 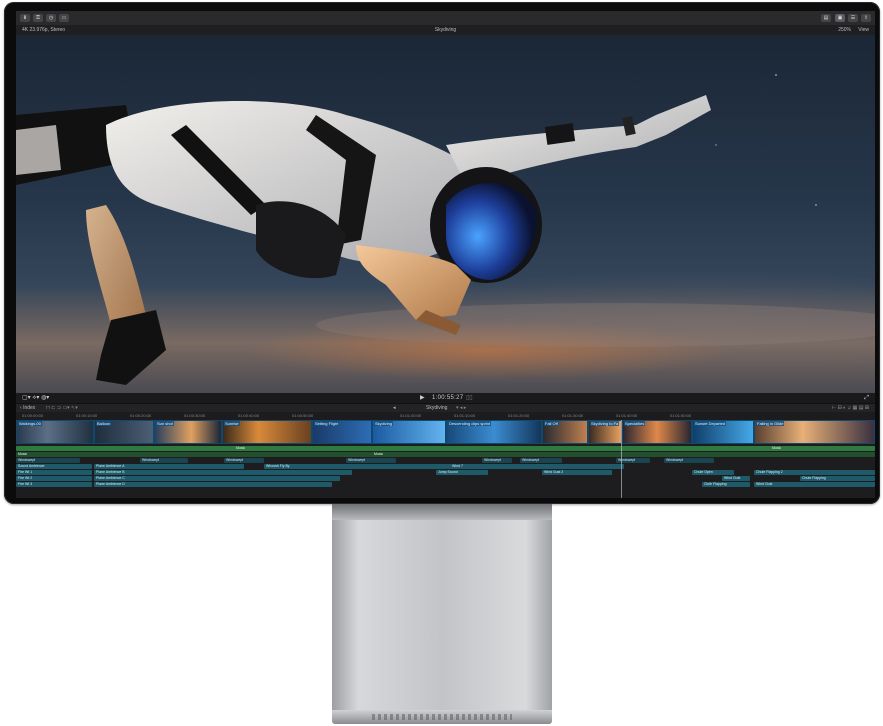 What do you see at coordinates (54, 484) in the screenshot?
I see `audio-clip-fire: Fire Wt 3` at bounding box center [54, 484].